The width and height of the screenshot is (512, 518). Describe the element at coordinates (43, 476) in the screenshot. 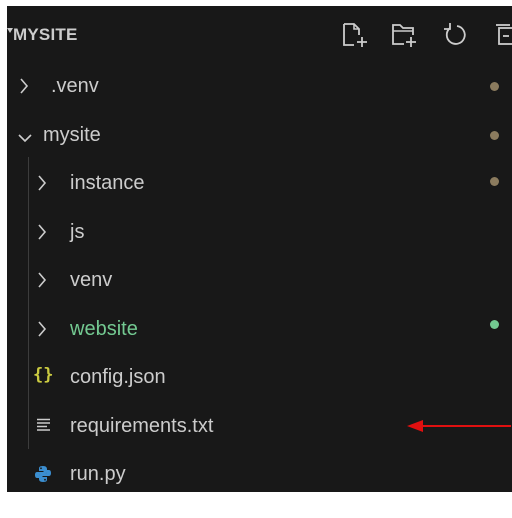

I see `python-icon` at that location.